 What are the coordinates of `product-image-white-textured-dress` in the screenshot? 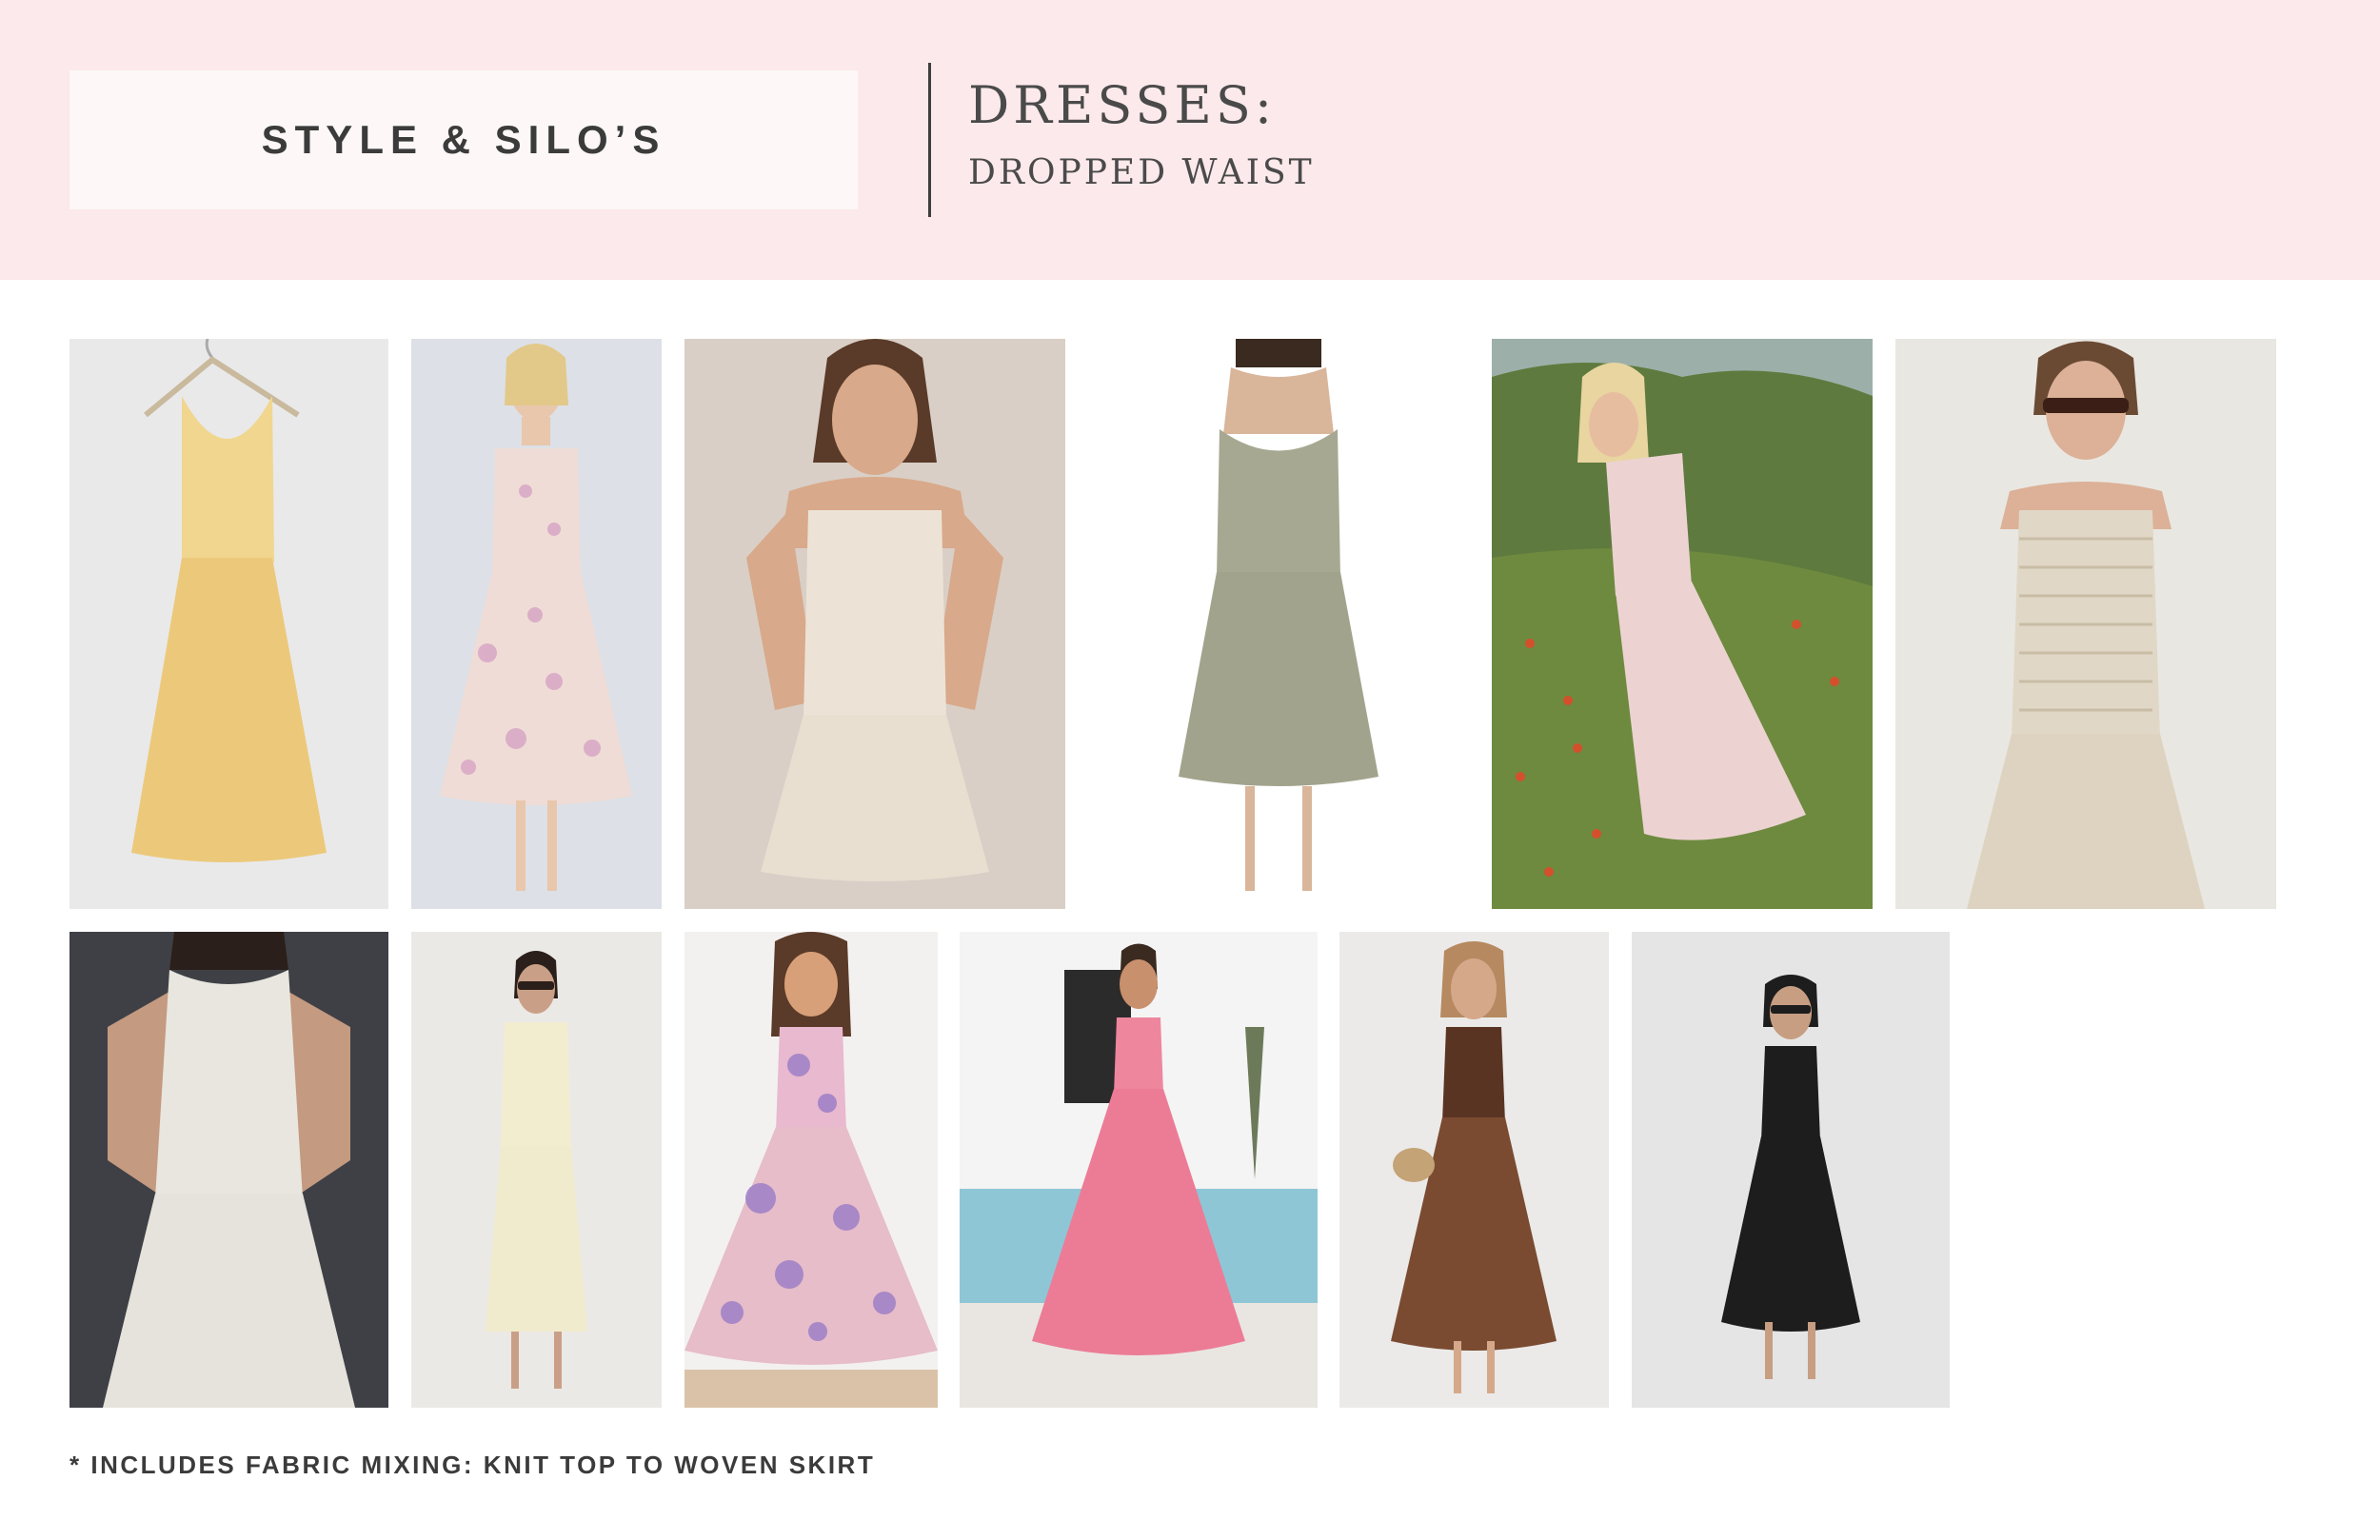 It's located at (228, 1170).